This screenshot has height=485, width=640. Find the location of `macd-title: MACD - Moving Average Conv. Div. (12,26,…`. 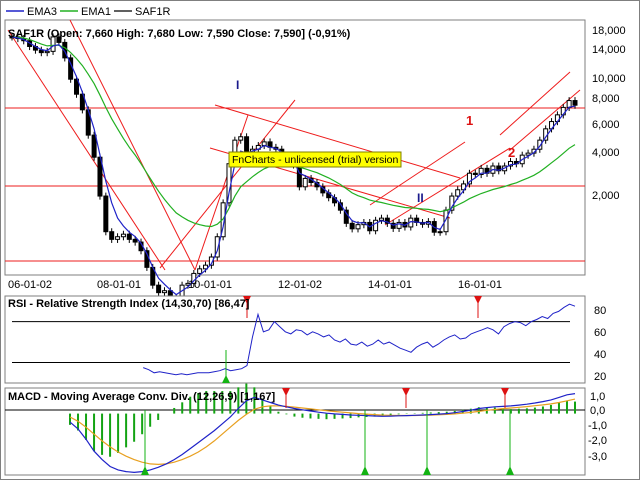

macd-title: MACD - Moving Average Conv. Div. (12,26,… is located at coordinates (141, 397).